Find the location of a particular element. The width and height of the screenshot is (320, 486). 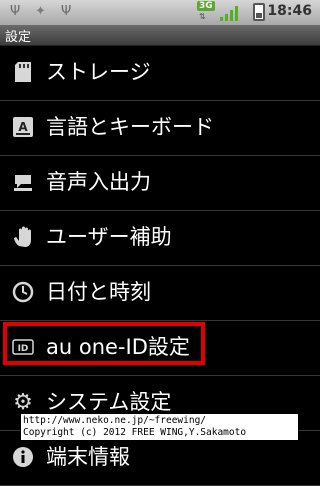

credit-copyright: Copyright (c) 2012 FREE WING,Y.Sakamoto is located at coordinates (135, 432).